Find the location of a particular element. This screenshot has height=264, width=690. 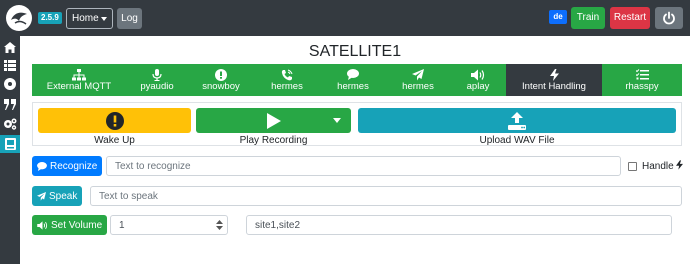

wake-up-button is located at coordinates (114, 120).